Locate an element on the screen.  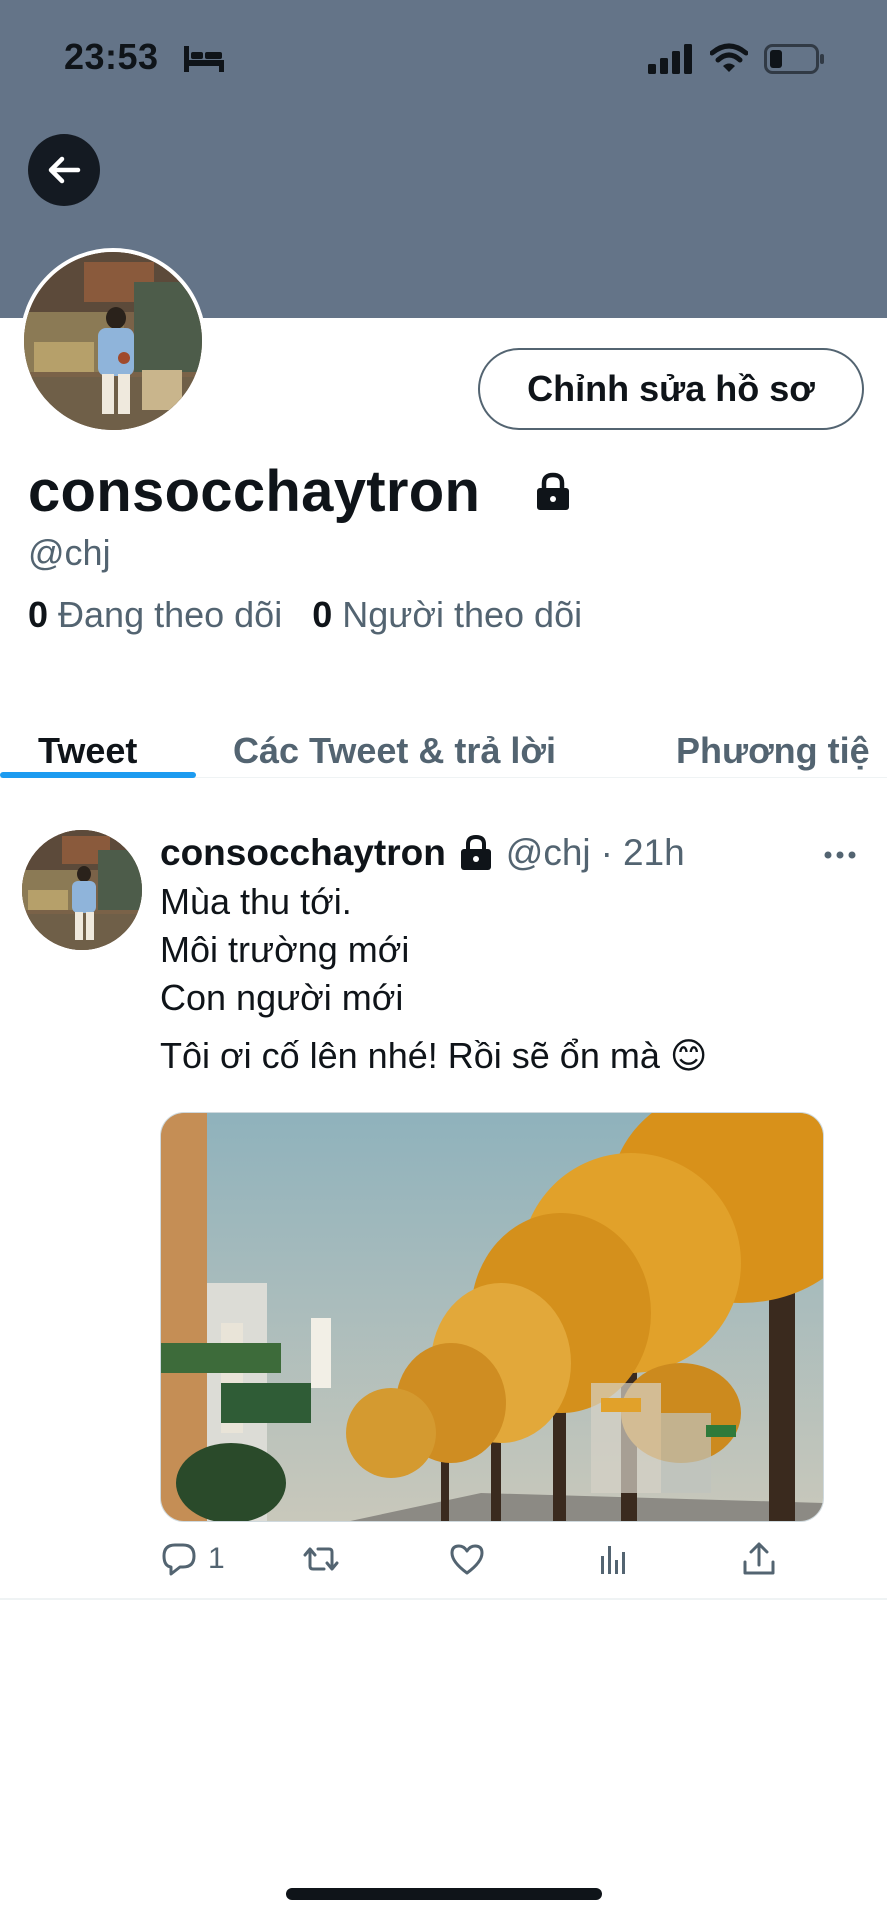
following-link: 0 Đang theo dõi is located at coordinates (155, 615).